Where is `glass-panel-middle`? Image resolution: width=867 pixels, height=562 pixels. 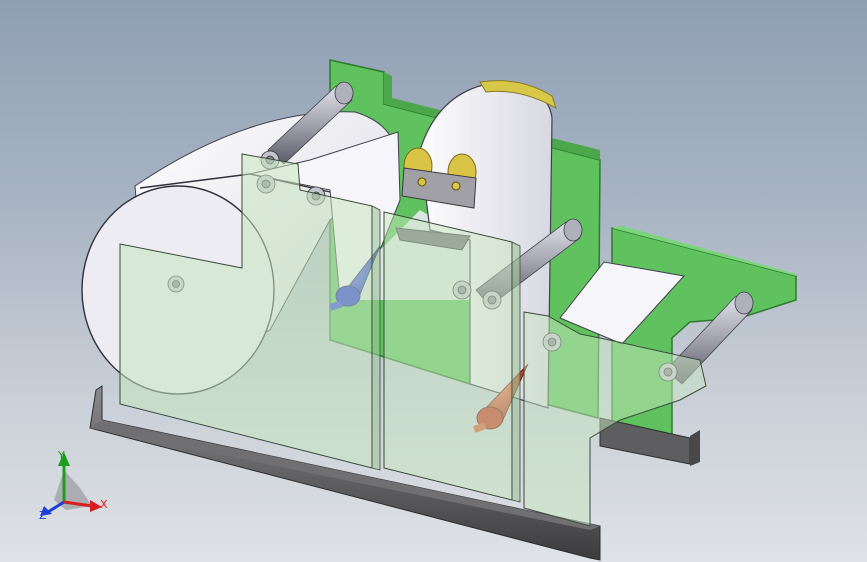
glass-panel-middle is located at coordinates (452, 357).